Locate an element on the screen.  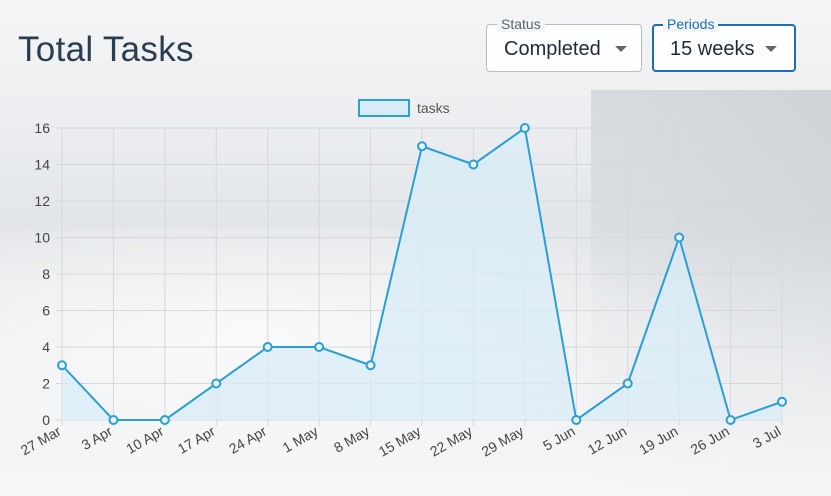
x-tick-label: 3 Apr is located at coordinates (97, 438).